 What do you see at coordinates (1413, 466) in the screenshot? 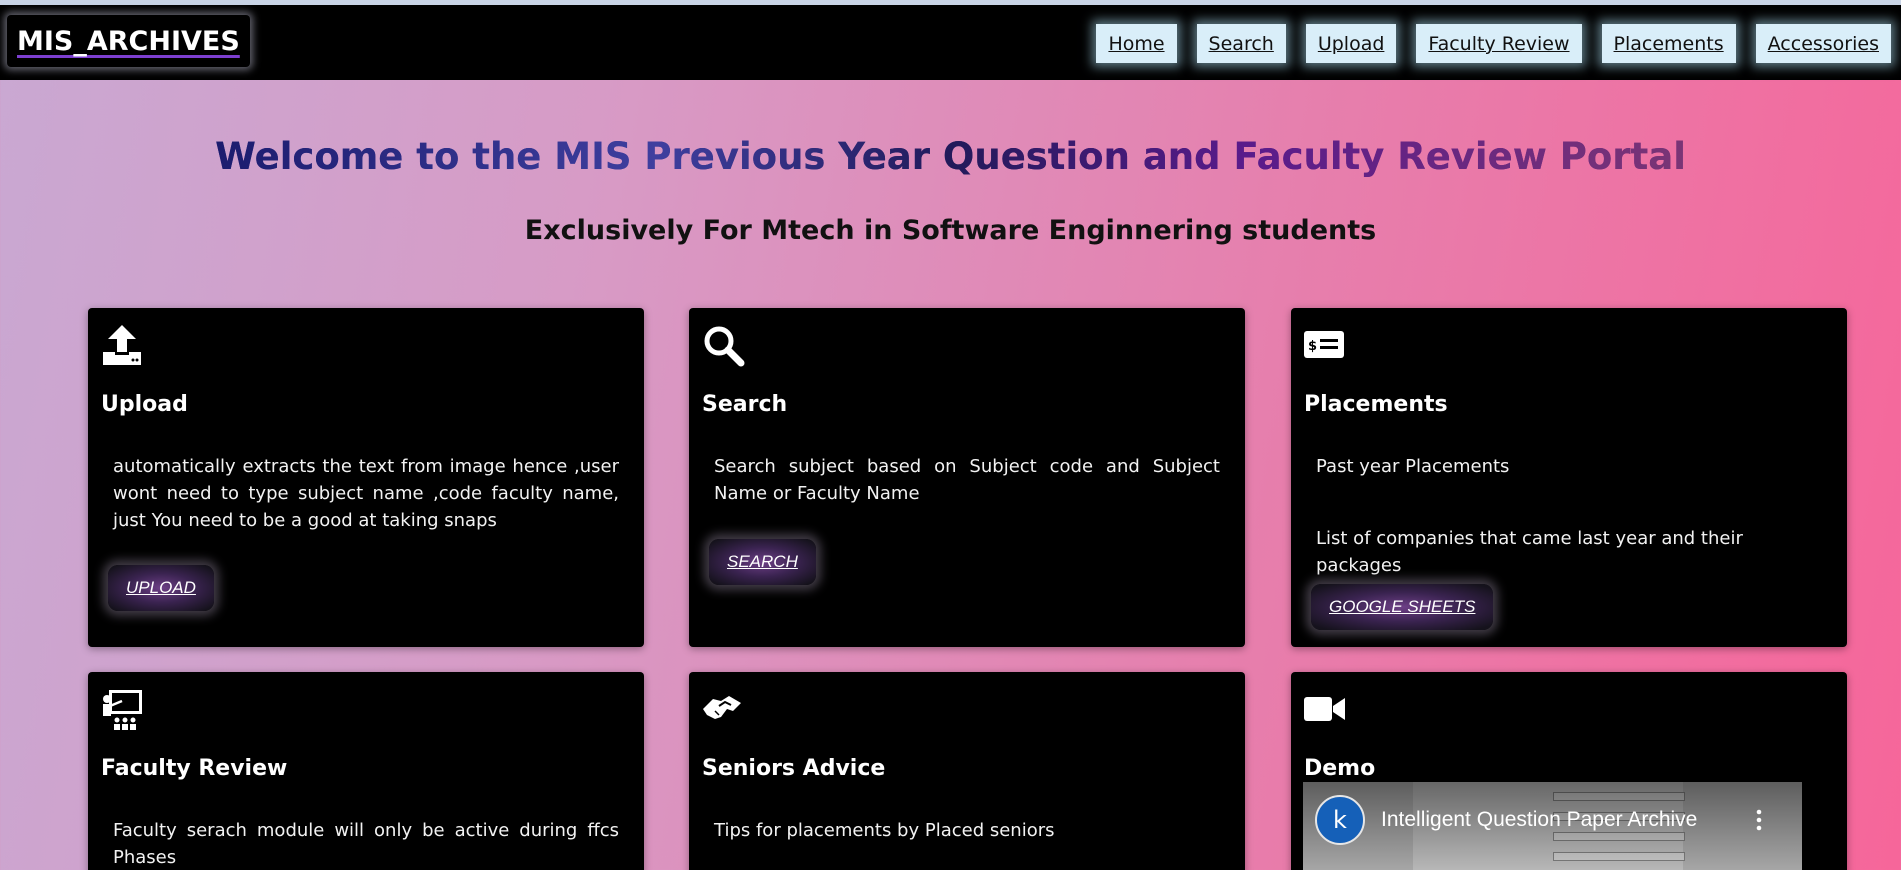
I see `placements-card-description: Past year Placements` at bounding box center [1413, 466].